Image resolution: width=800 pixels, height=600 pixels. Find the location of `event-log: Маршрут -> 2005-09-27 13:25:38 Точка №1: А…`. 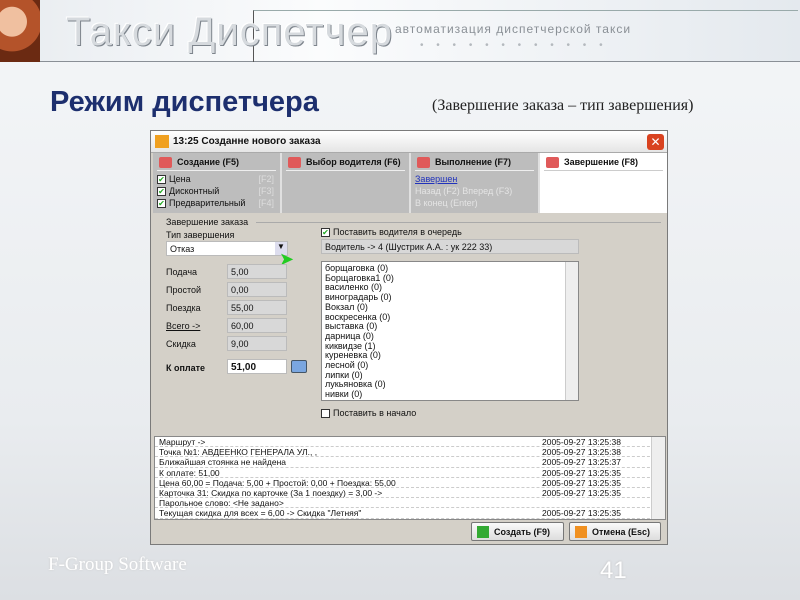

event-log: Маршрут -> 2005-09-27 13:25:38 Точка №1: А… is located at coordinates (410, 478).